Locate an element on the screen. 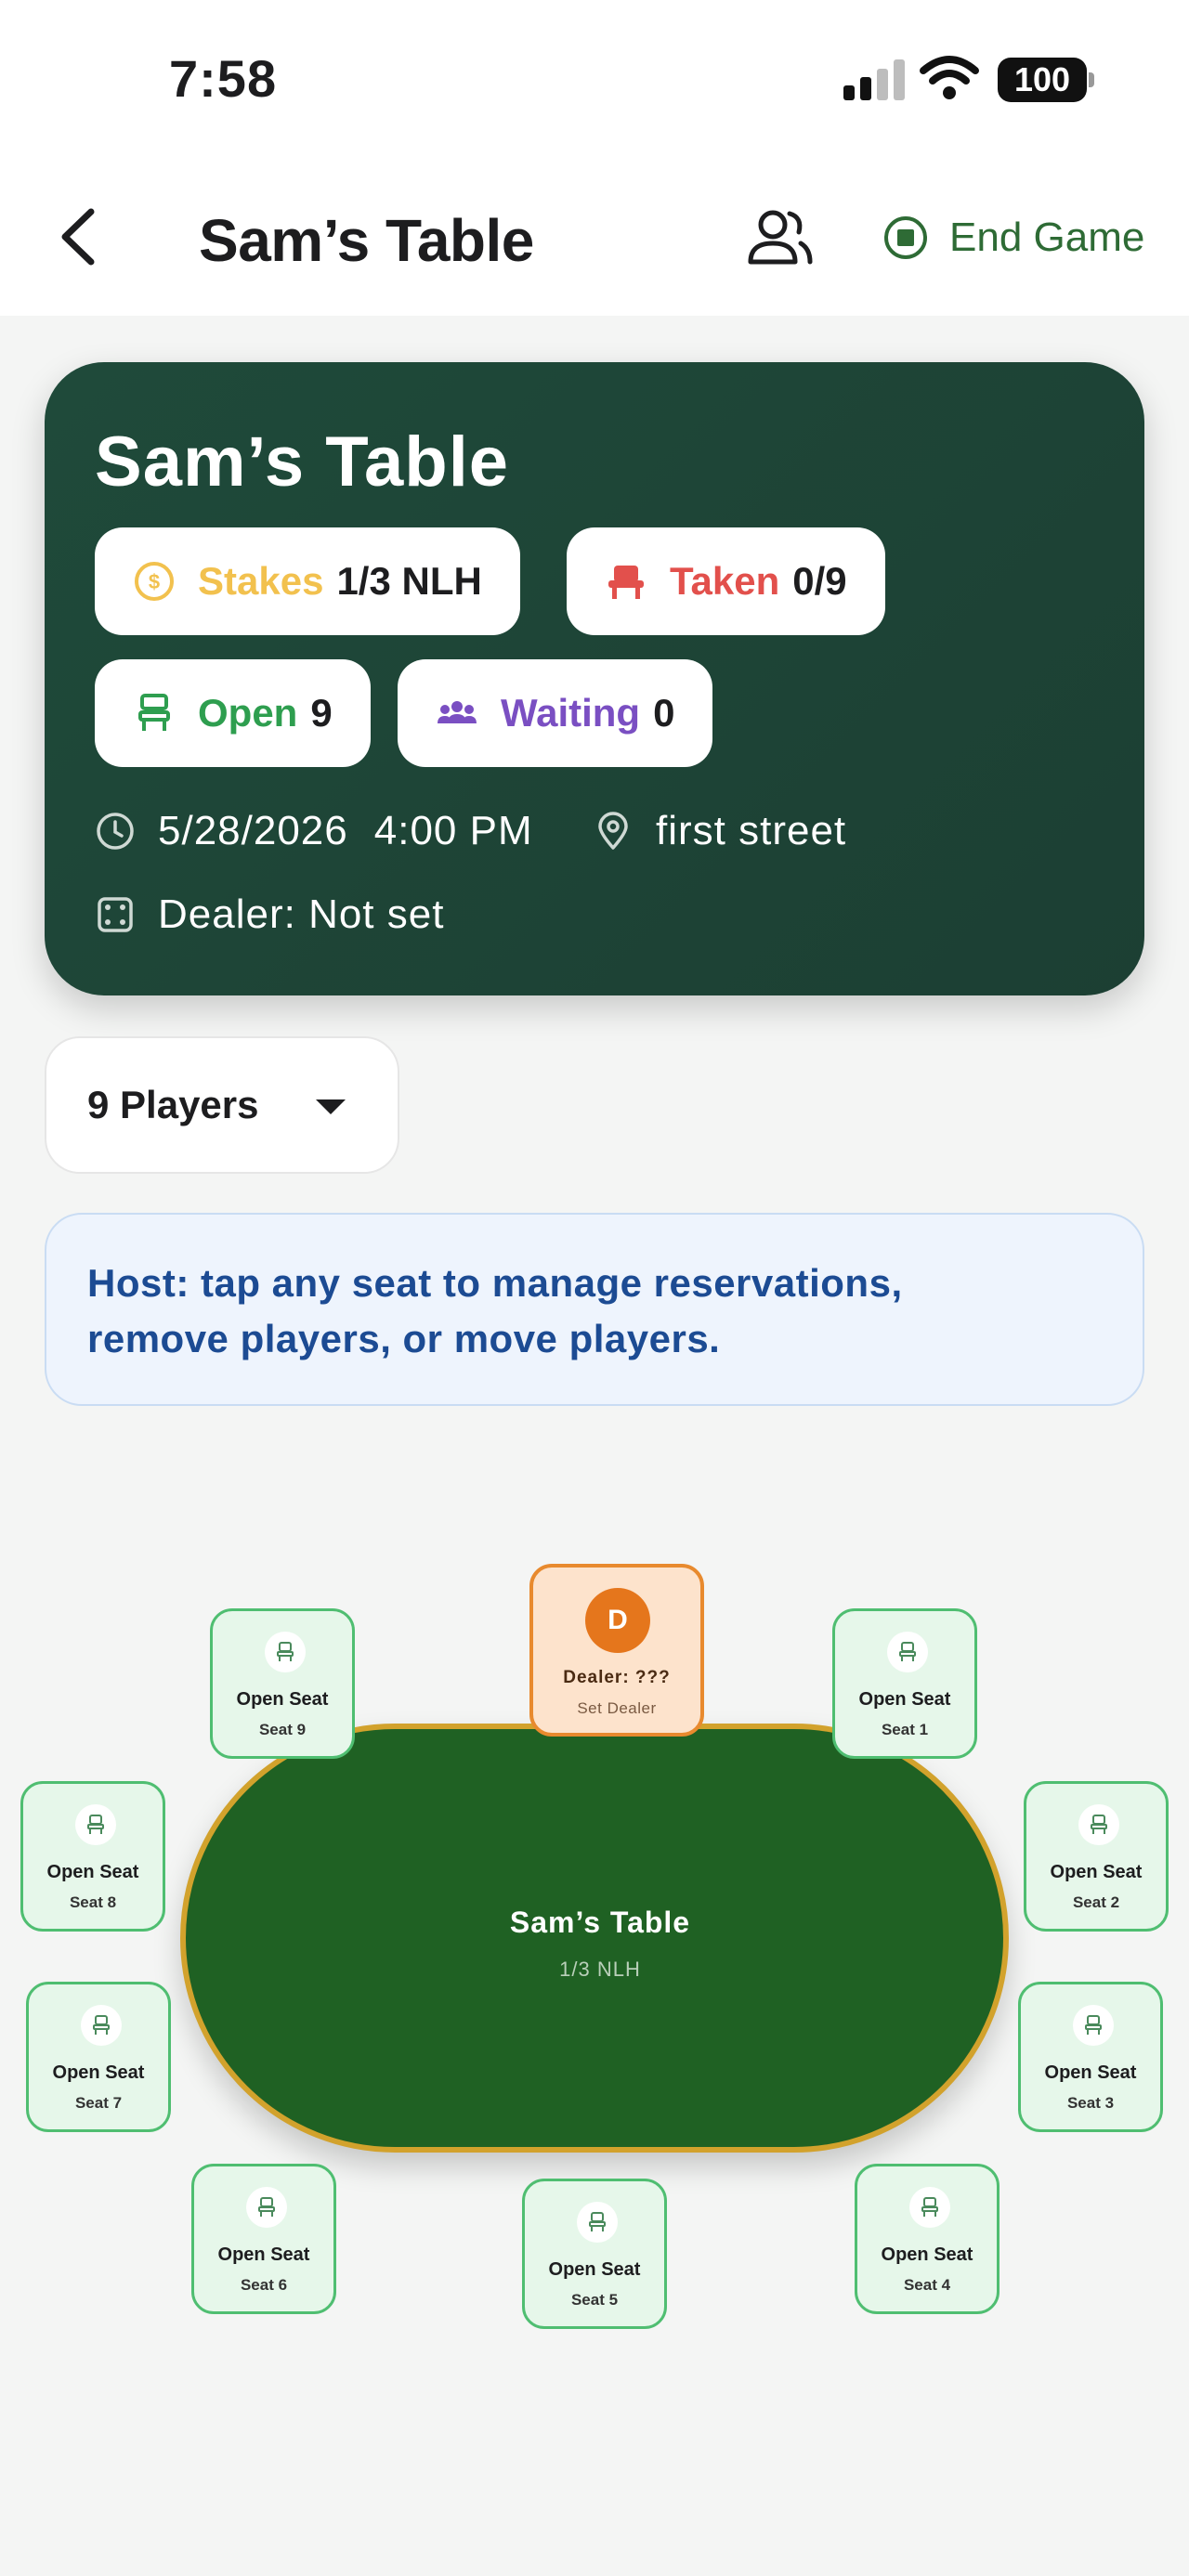  date-time-row: 5/28/2026 4:00 PM is located at coordinates (314, 831).